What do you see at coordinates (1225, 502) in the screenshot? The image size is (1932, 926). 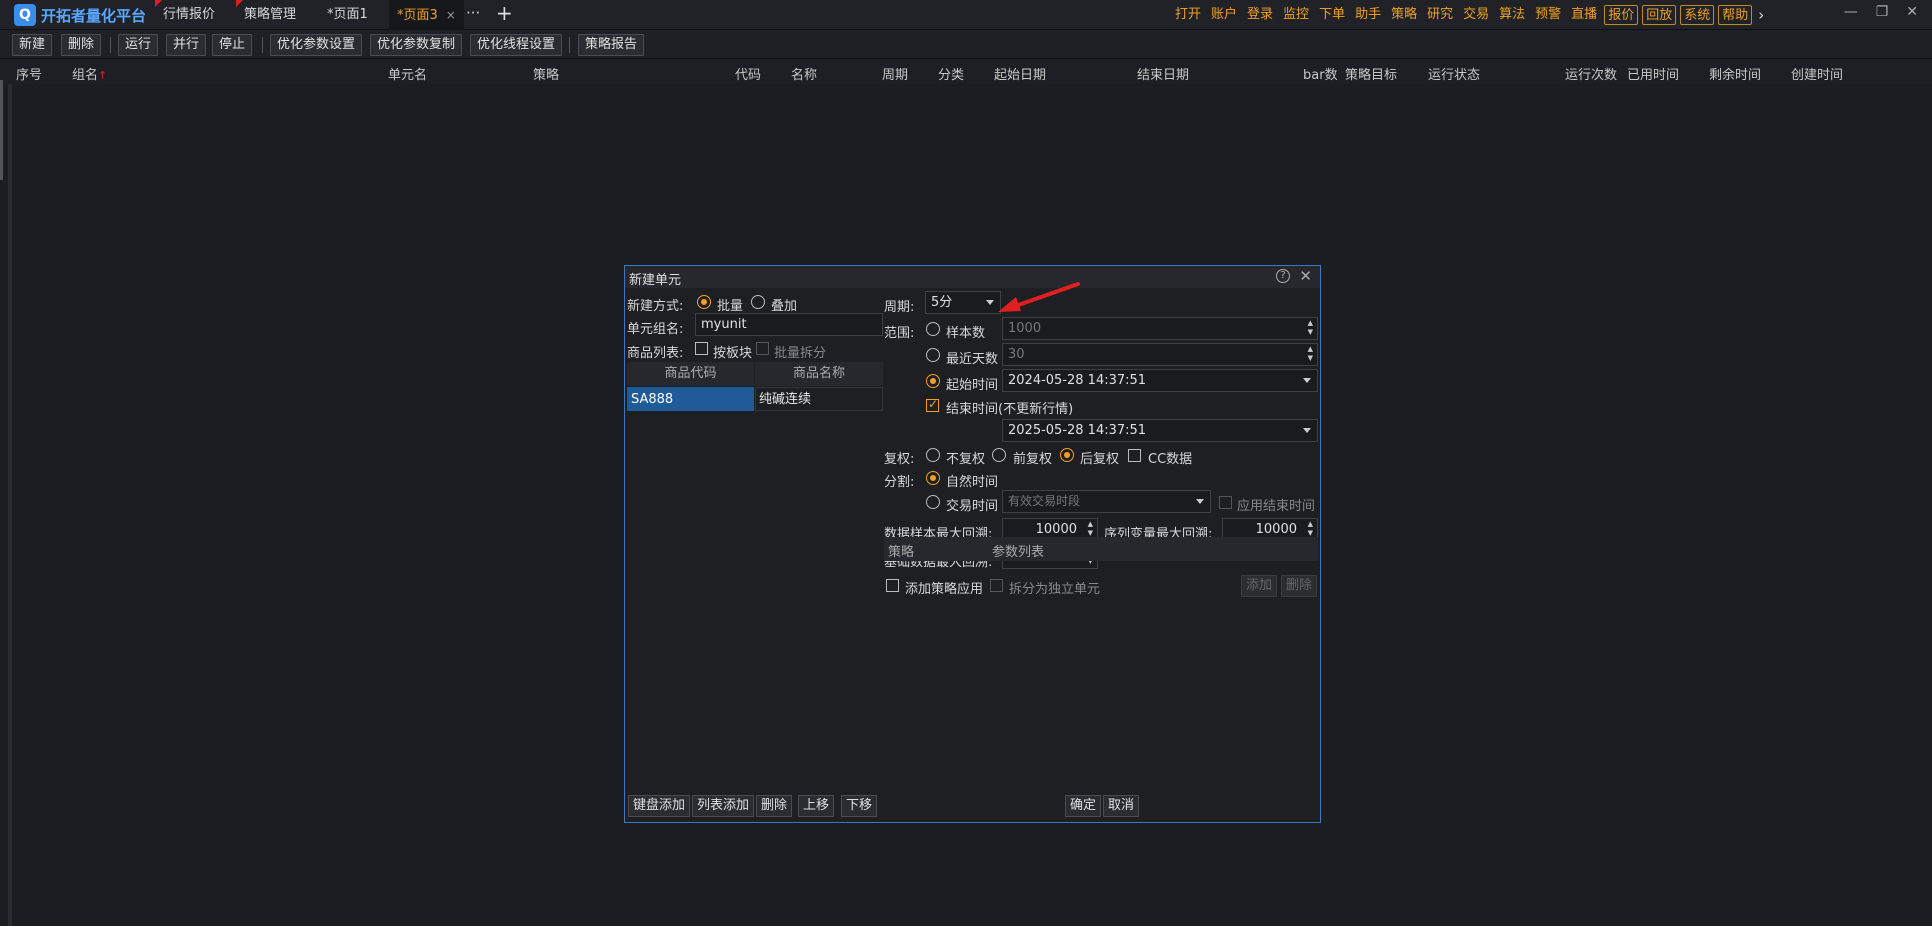 I see `apply-end-time-checkbox` at bounding box center [1225, 502].